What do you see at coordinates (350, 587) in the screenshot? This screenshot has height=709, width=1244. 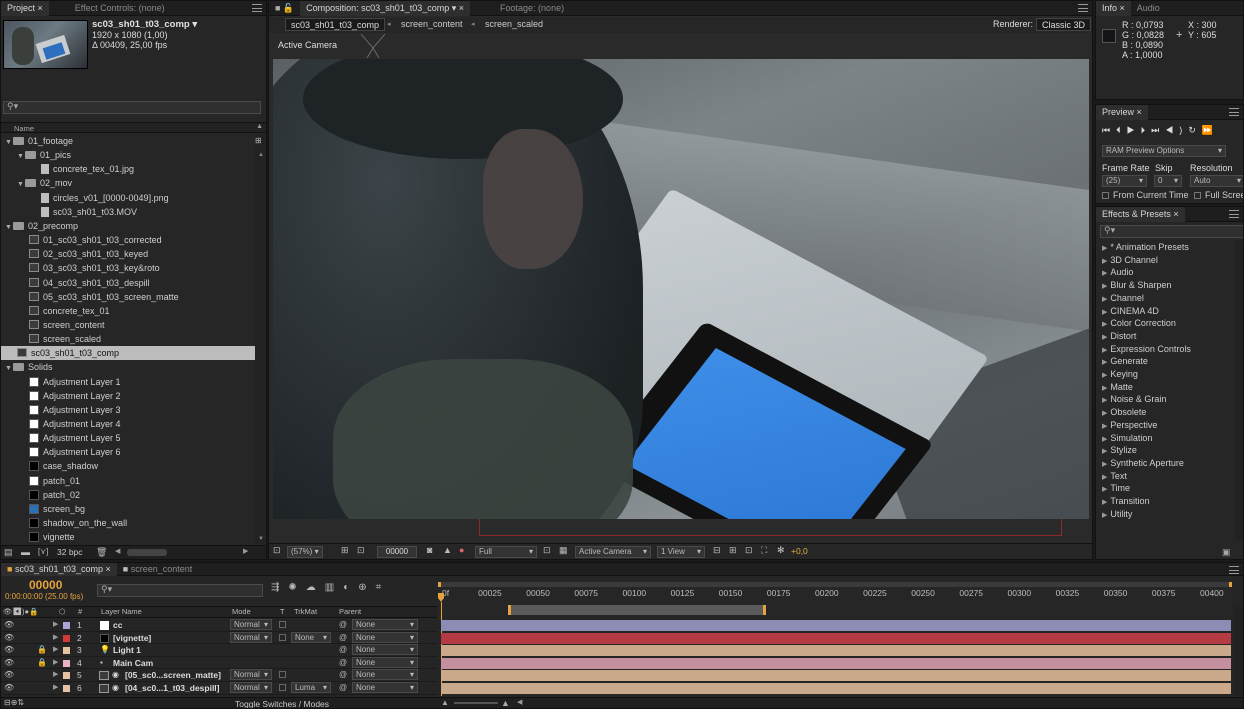 I see `motion-blur-icon: ◐` at bounding box center [350, 587].